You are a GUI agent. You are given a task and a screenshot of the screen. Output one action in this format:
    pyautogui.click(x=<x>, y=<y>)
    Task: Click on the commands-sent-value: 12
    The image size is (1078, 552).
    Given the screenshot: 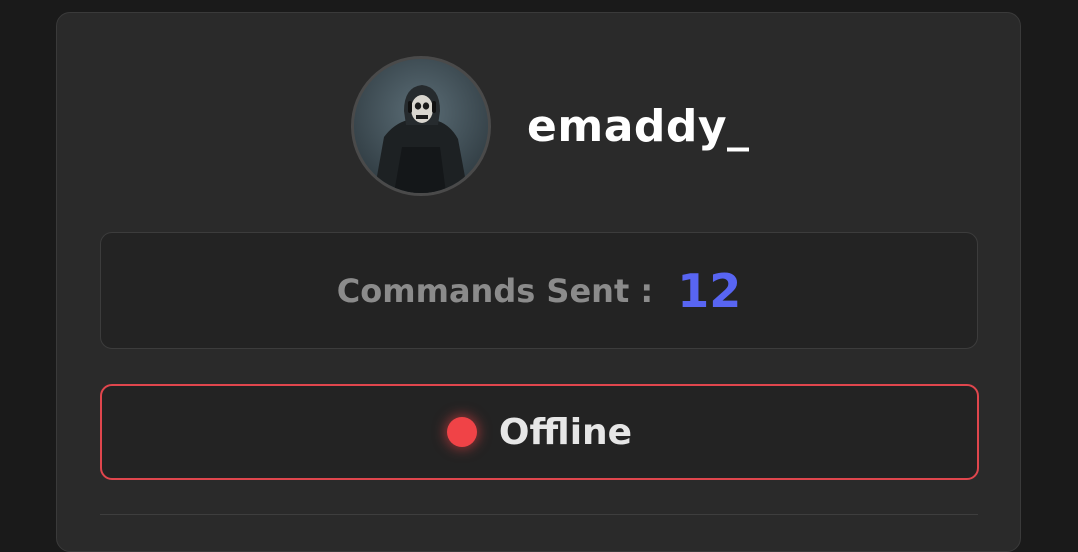 What is the action you would take?
    pyautogui.click(x=709, y=290)
    